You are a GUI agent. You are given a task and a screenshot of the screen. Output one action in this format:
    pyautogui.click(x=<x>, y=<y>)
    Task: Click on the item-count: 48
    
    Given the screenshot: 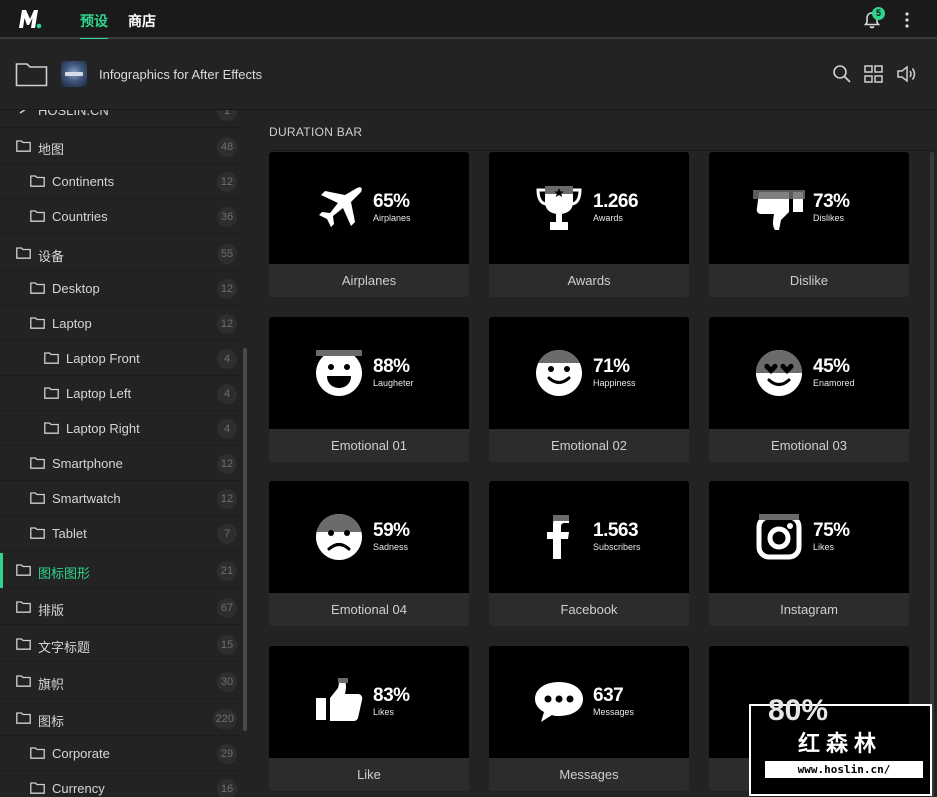 What is the action you would take?
    pyautogui.click(x=227, y=147)
    